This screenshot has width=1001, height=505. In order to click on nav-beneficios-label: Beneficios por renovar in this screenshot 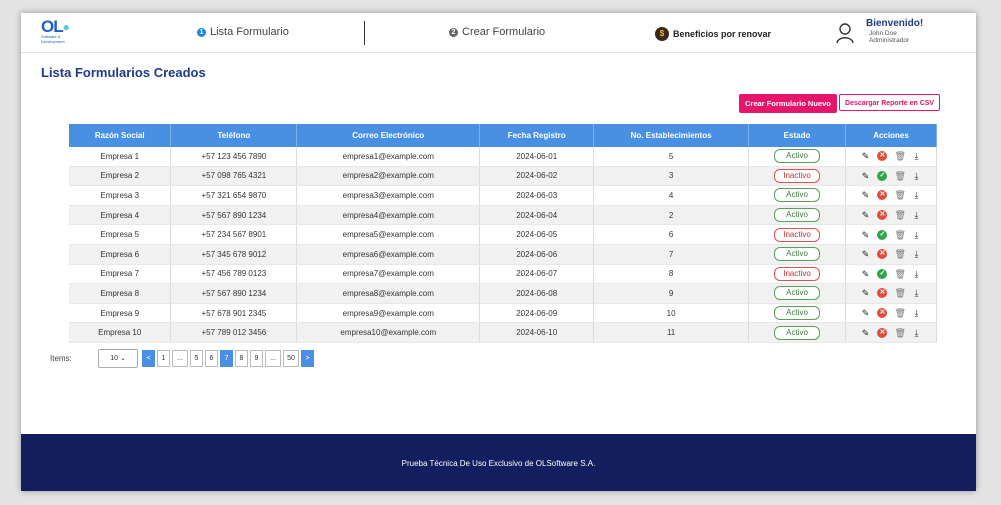, I will do `click(722, 34)`.